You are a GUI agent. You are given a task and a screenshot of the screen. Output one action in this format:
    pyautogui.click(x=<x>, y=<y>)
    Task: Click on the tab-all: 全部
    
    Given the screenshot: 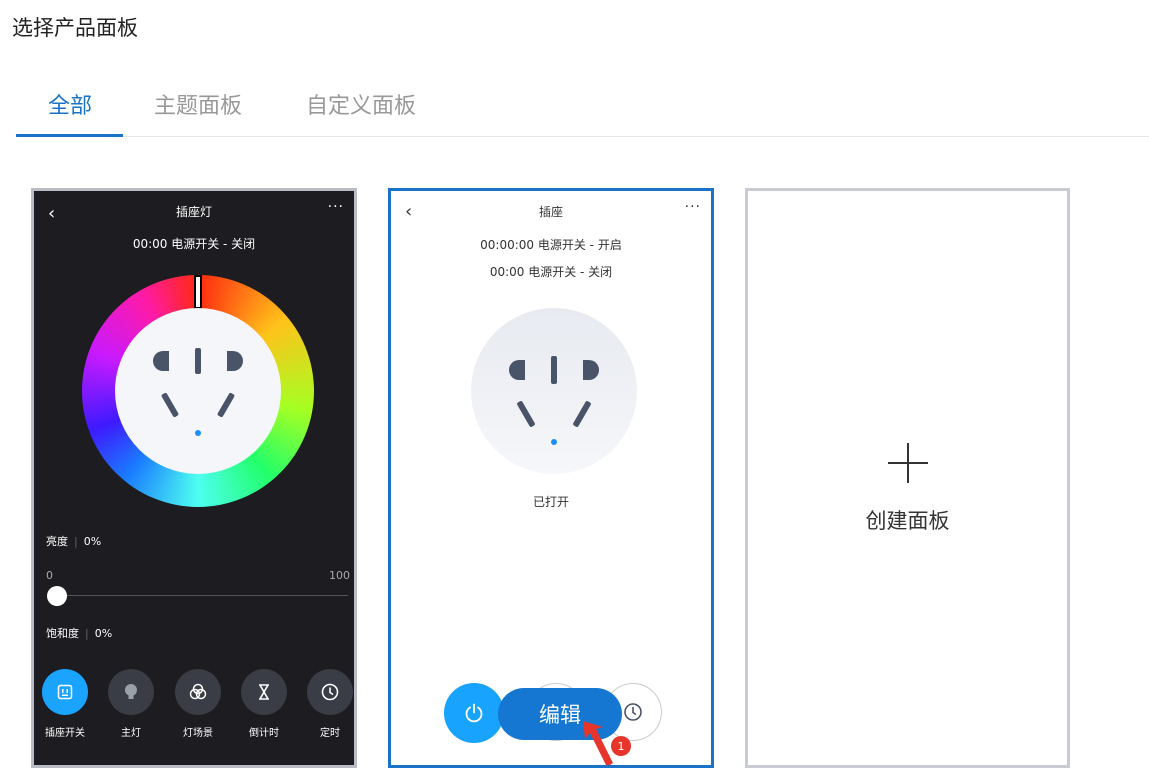 What is the action you would take?
    pyautogui.click(x=70, y=110)
    